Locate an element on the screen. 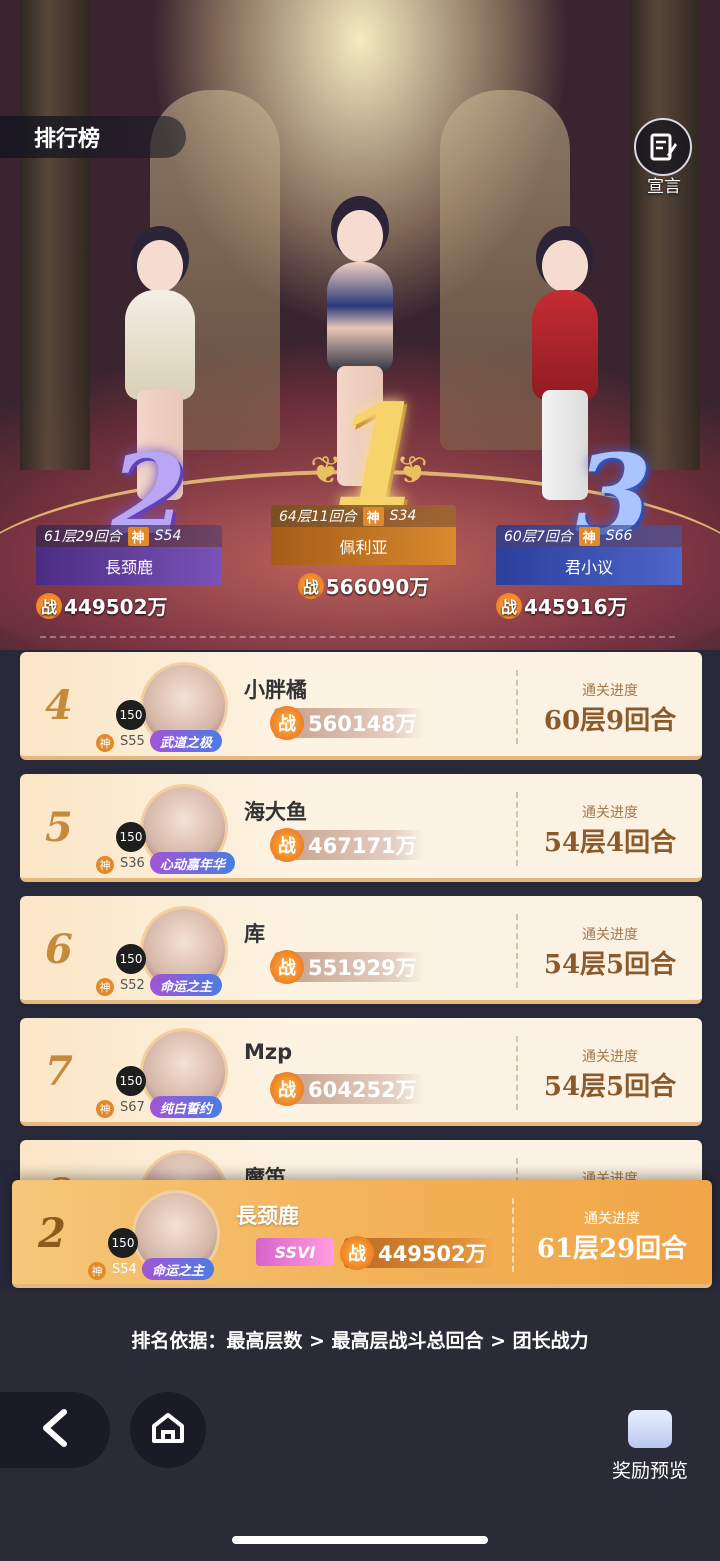 The height and width of the screenshot is (1561, 720). player-name: 佩利亚 is located at coordinates (363, 546).